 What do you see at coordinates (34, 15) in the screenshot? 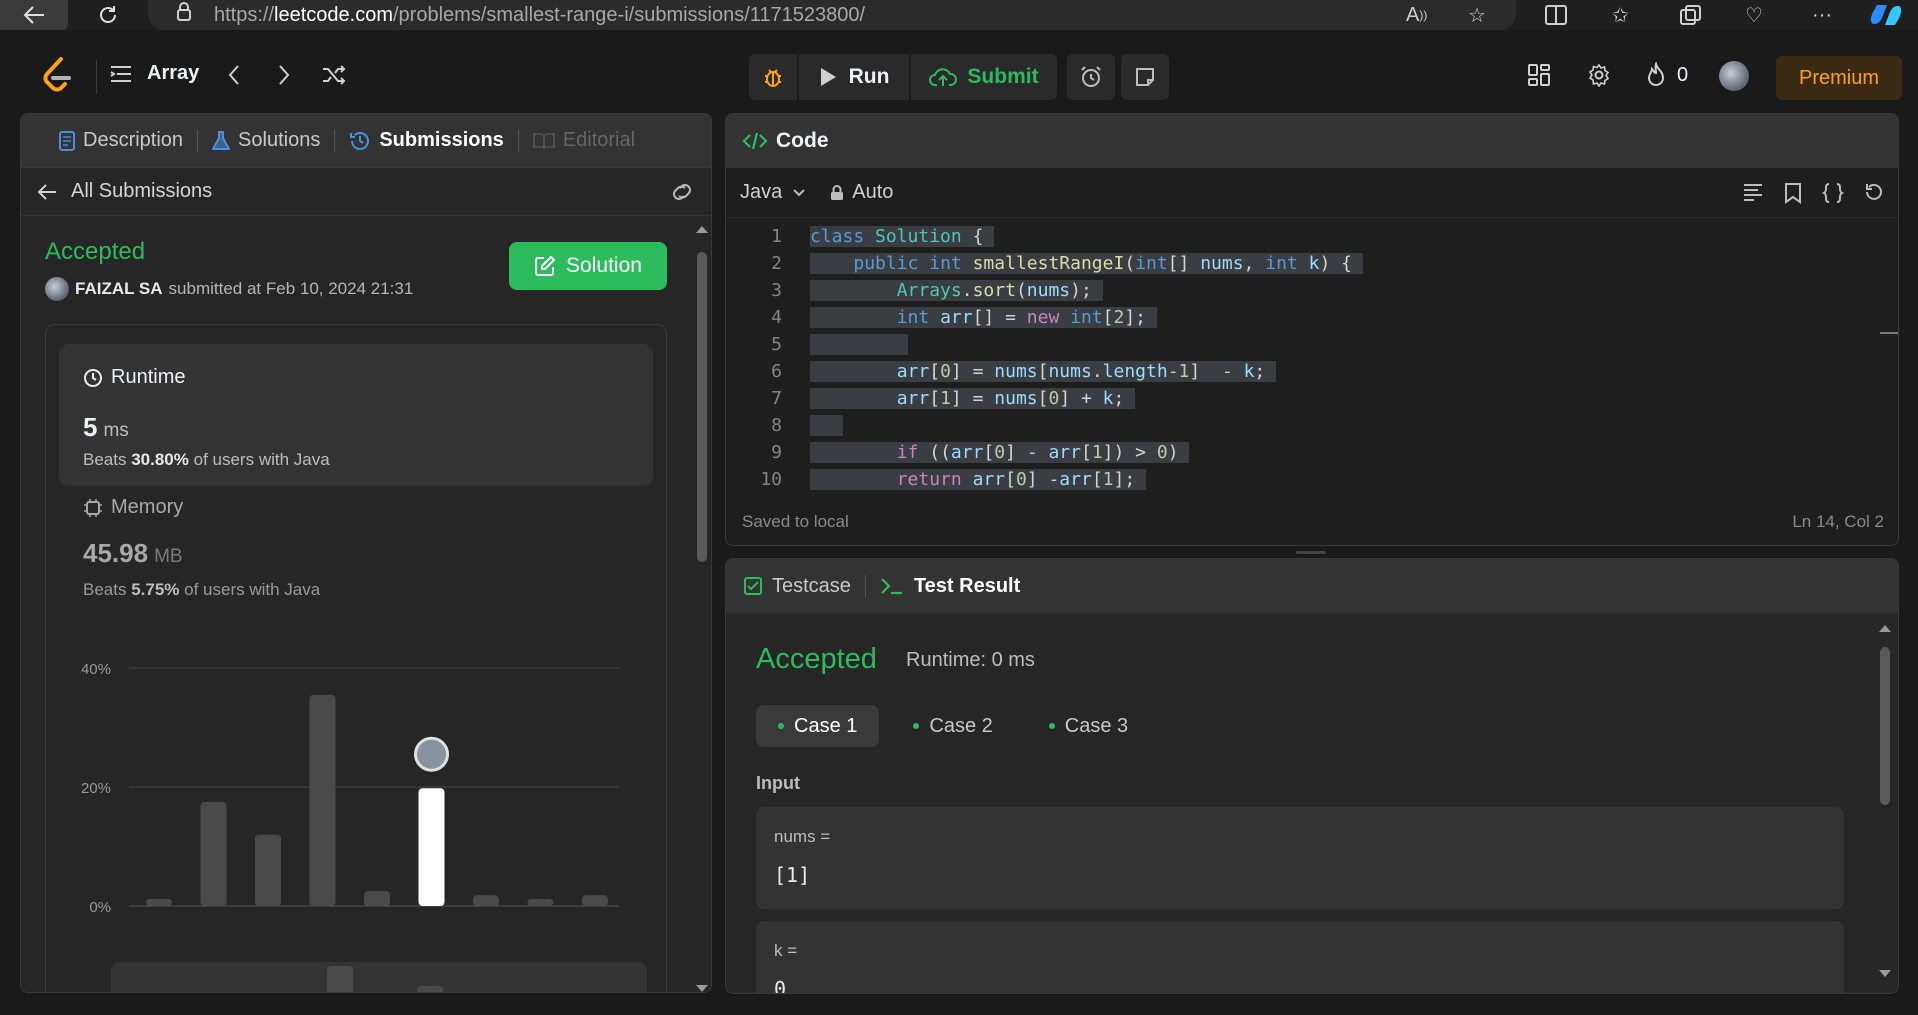
I see `browser-back-button` at bounding box center [34, 15].